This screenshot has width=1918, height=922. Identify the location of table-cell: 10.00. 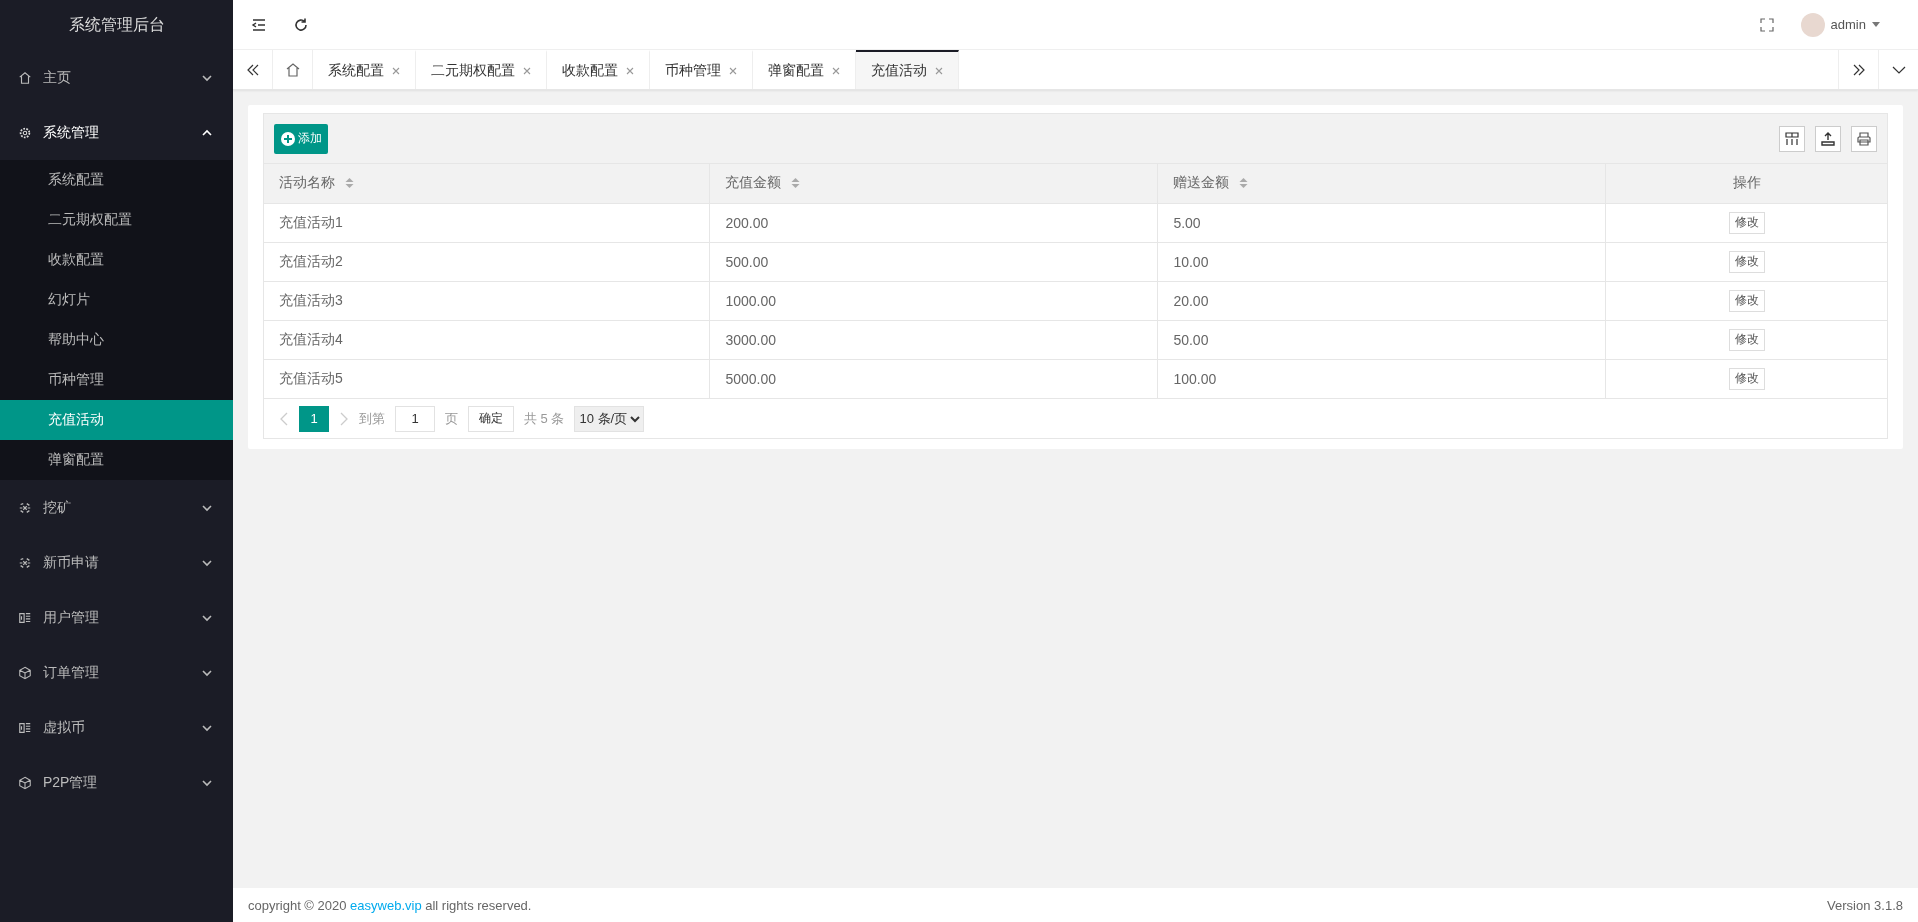
(1381, 261).